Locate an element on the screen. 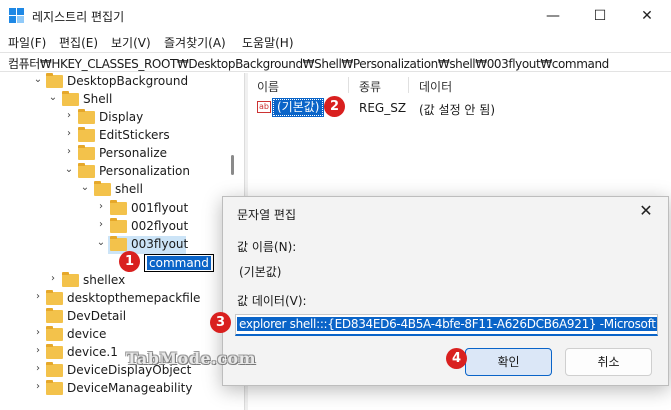 The image size is (671, 410). value-name-label: 값 이름(N): is located at coordinates (267, 247).